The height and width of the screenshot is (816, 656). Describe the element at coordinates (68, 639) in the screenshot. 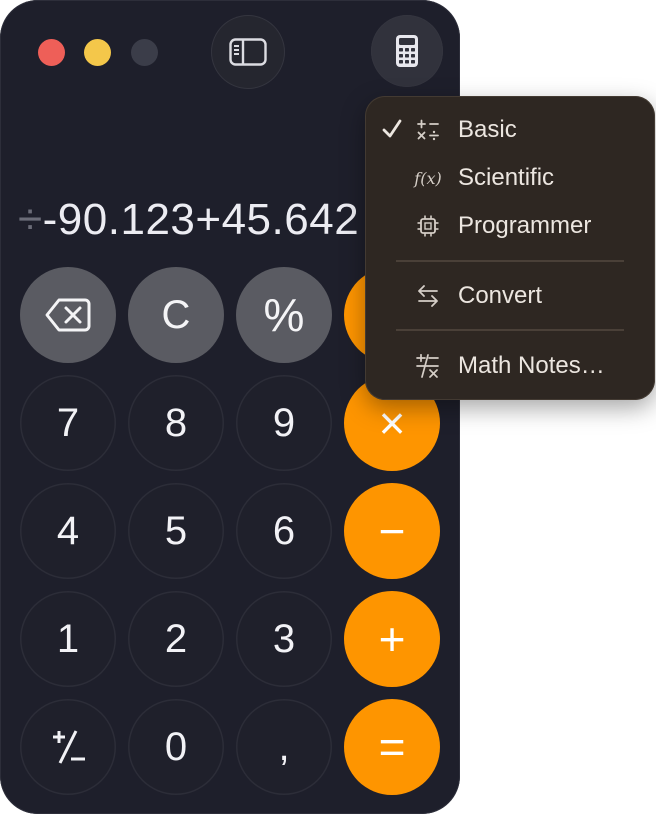

I see `one-key: 1` at that location.